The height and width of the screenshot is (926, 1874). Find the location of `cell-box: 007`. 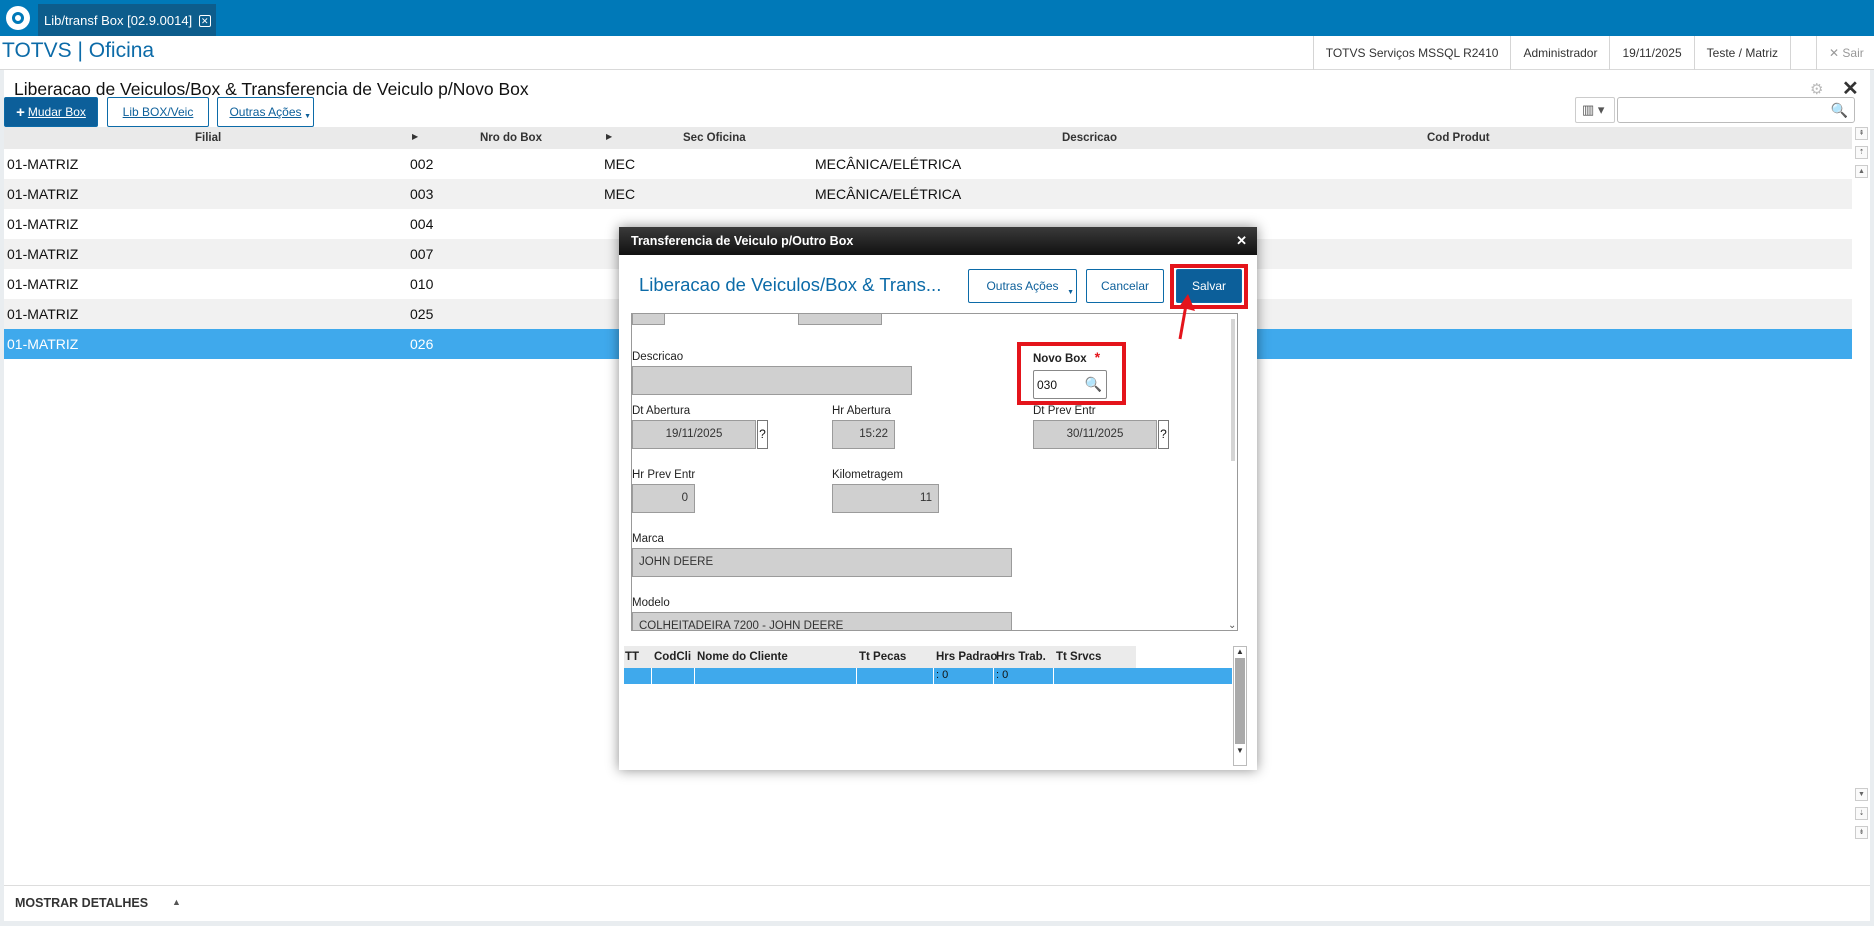

cell-box: 007 is located at coordinates (422, 254).